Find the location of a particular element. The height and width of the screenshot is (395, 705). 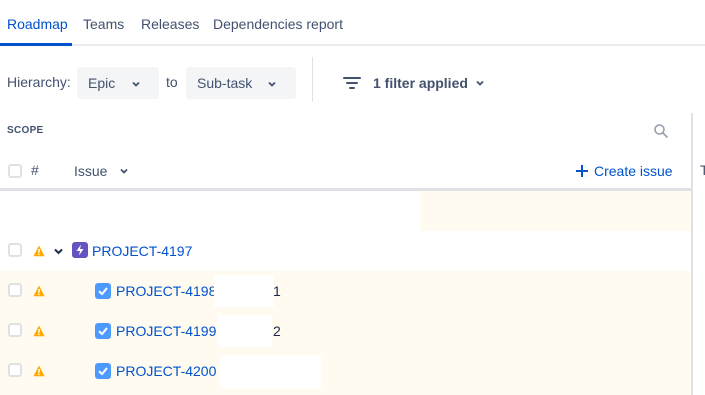

table-row: PROJECT-4197 is located at coordinates (345, 251).